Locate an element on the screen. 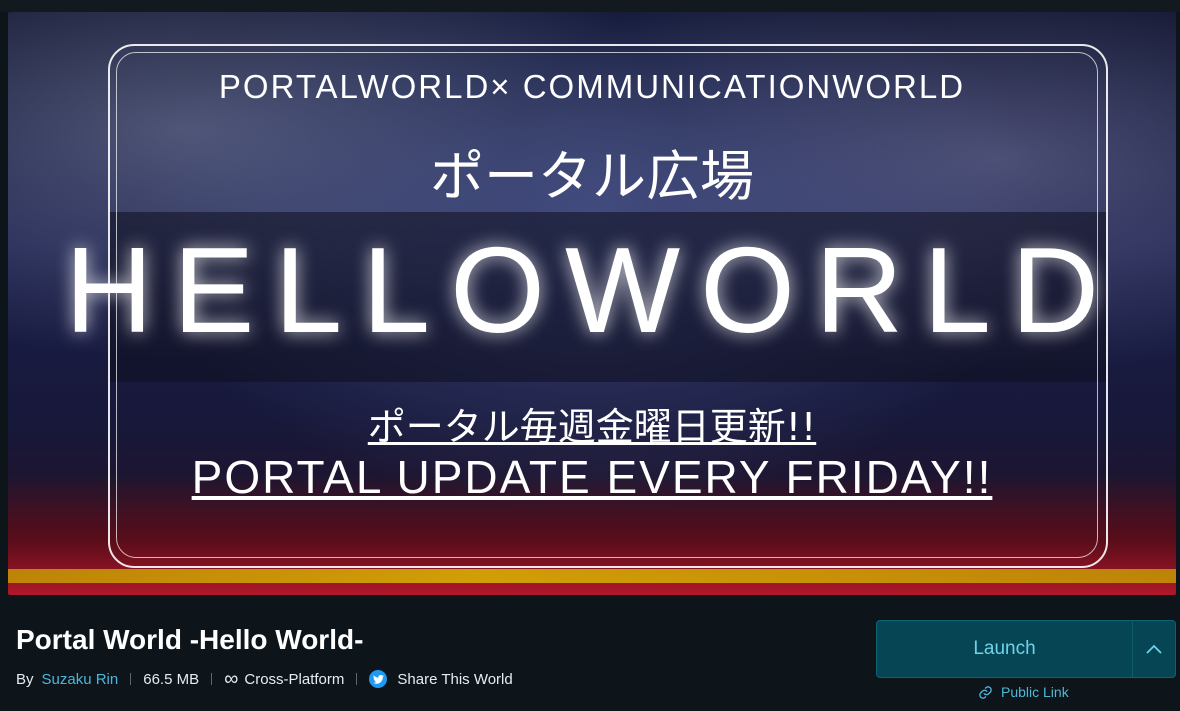  file-size: 66.5 MB is located at coordinates (171, 679).